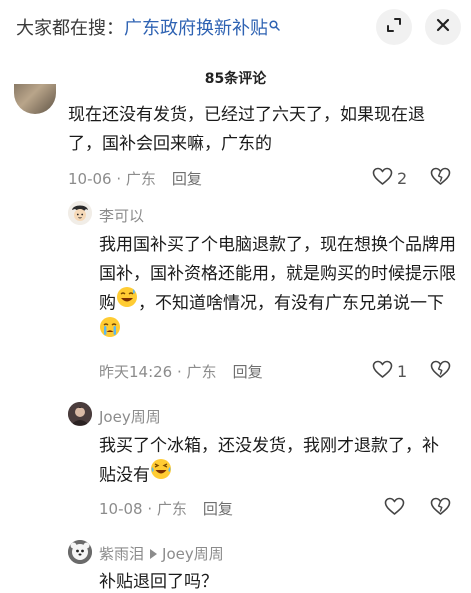 This screenshot has width=471, height=593. Describe the element at coordinates (274, 25) in the screenshot. I see `search-icon` at that location.